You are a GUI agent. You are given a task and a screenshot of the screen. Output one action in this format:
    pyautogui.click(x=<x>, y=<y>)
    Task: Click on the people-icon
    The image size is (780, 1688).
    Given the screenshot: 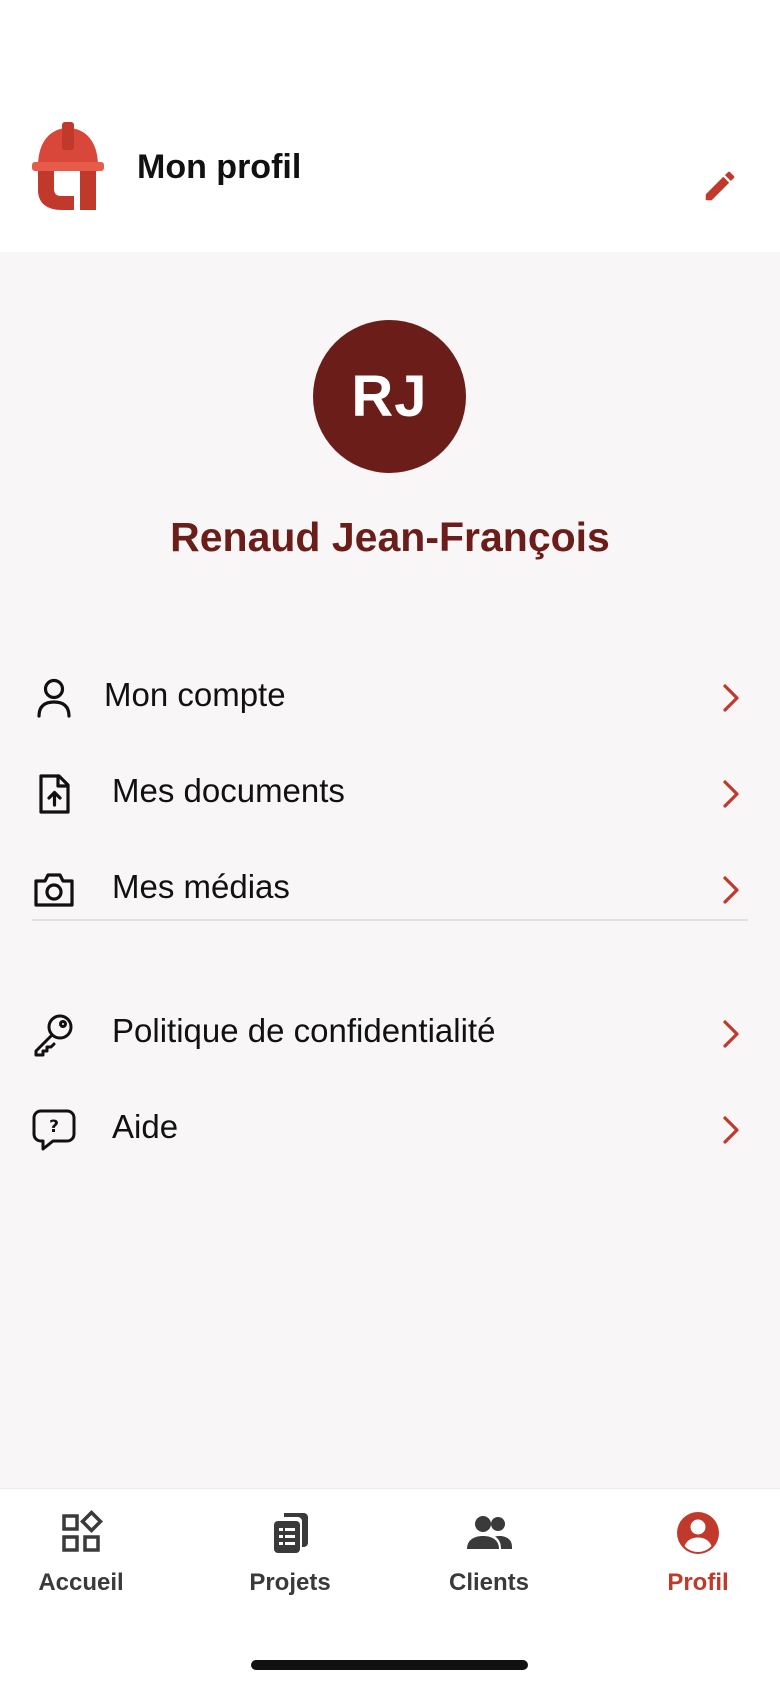 What is the action you would take?
    pyautogui.click(x=489, y=1532)
    